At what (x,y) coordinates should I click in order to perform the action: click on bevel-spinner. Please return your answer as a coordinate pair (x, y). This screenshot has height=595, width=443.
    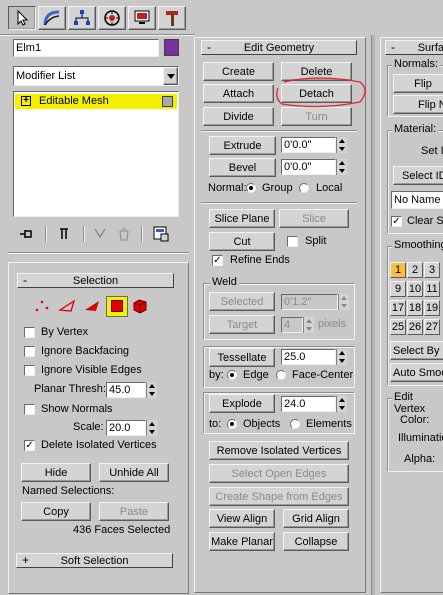
    Looking at the image, I should click on (341, 167).